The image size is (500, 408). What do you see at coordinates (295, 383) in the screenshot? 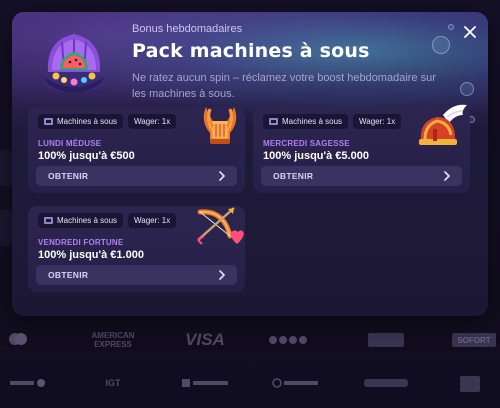
I see `microgaming-logo` at bounding box center [295, 383].